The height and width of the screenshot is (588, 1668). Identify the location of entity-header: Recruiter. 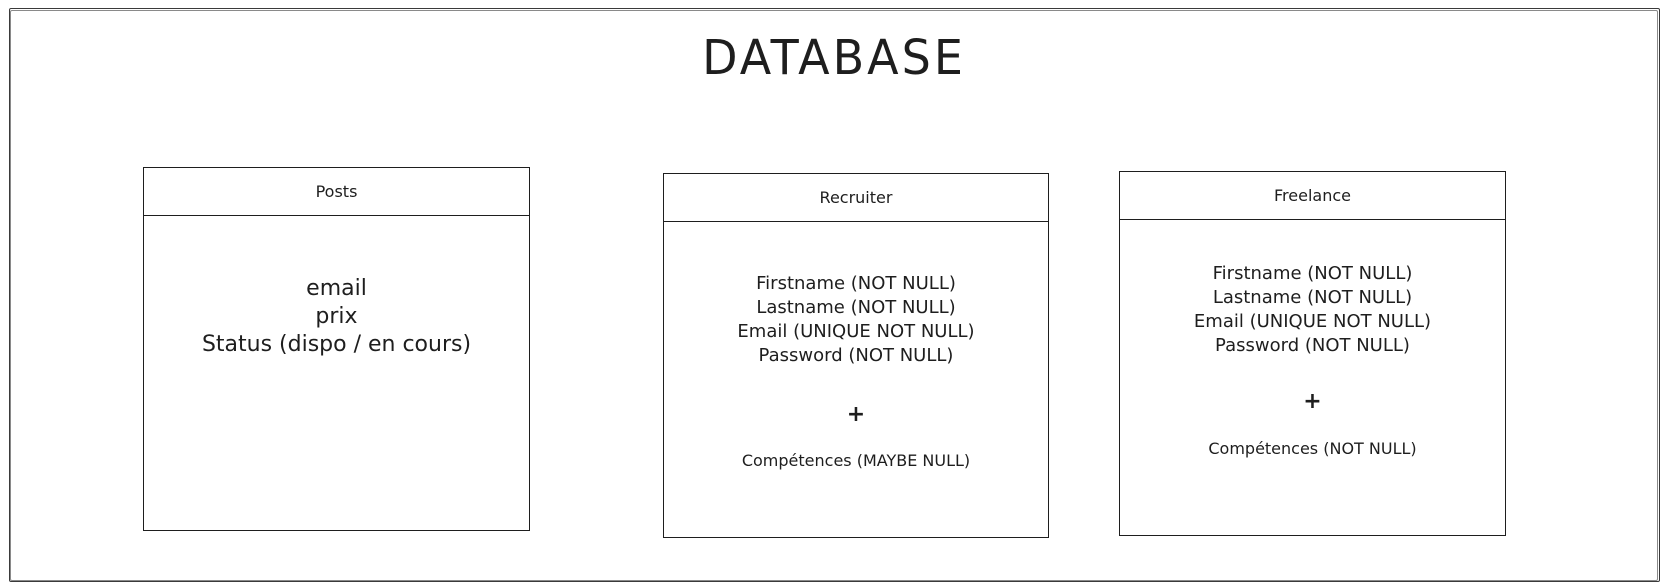
(856, 198).